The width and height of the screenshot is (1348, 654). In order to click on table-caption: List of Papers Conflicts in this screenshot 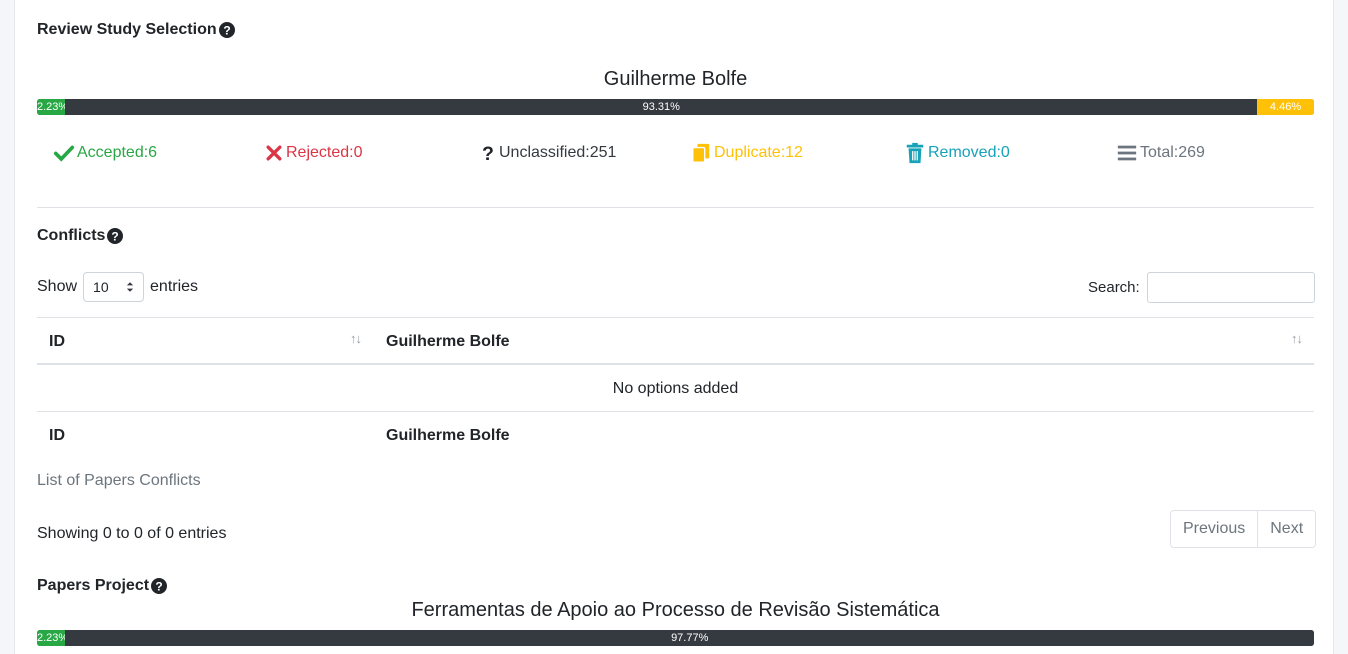, I will do `click(119, 480)`.